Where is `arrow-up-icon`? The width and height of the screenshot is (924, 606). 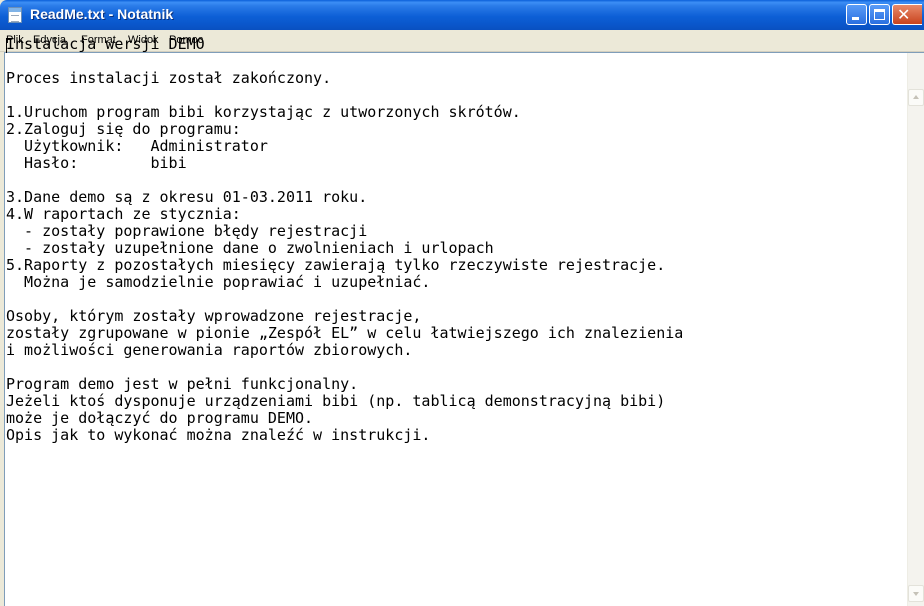
arrow-up-icon is located at coordinates (916, 97).